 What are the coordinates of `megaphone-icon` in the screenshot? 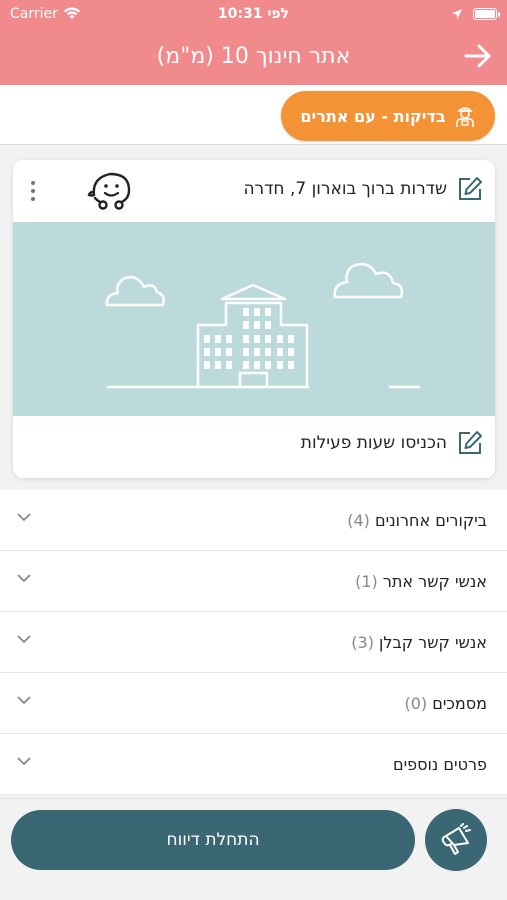 It's located at (456, 839).